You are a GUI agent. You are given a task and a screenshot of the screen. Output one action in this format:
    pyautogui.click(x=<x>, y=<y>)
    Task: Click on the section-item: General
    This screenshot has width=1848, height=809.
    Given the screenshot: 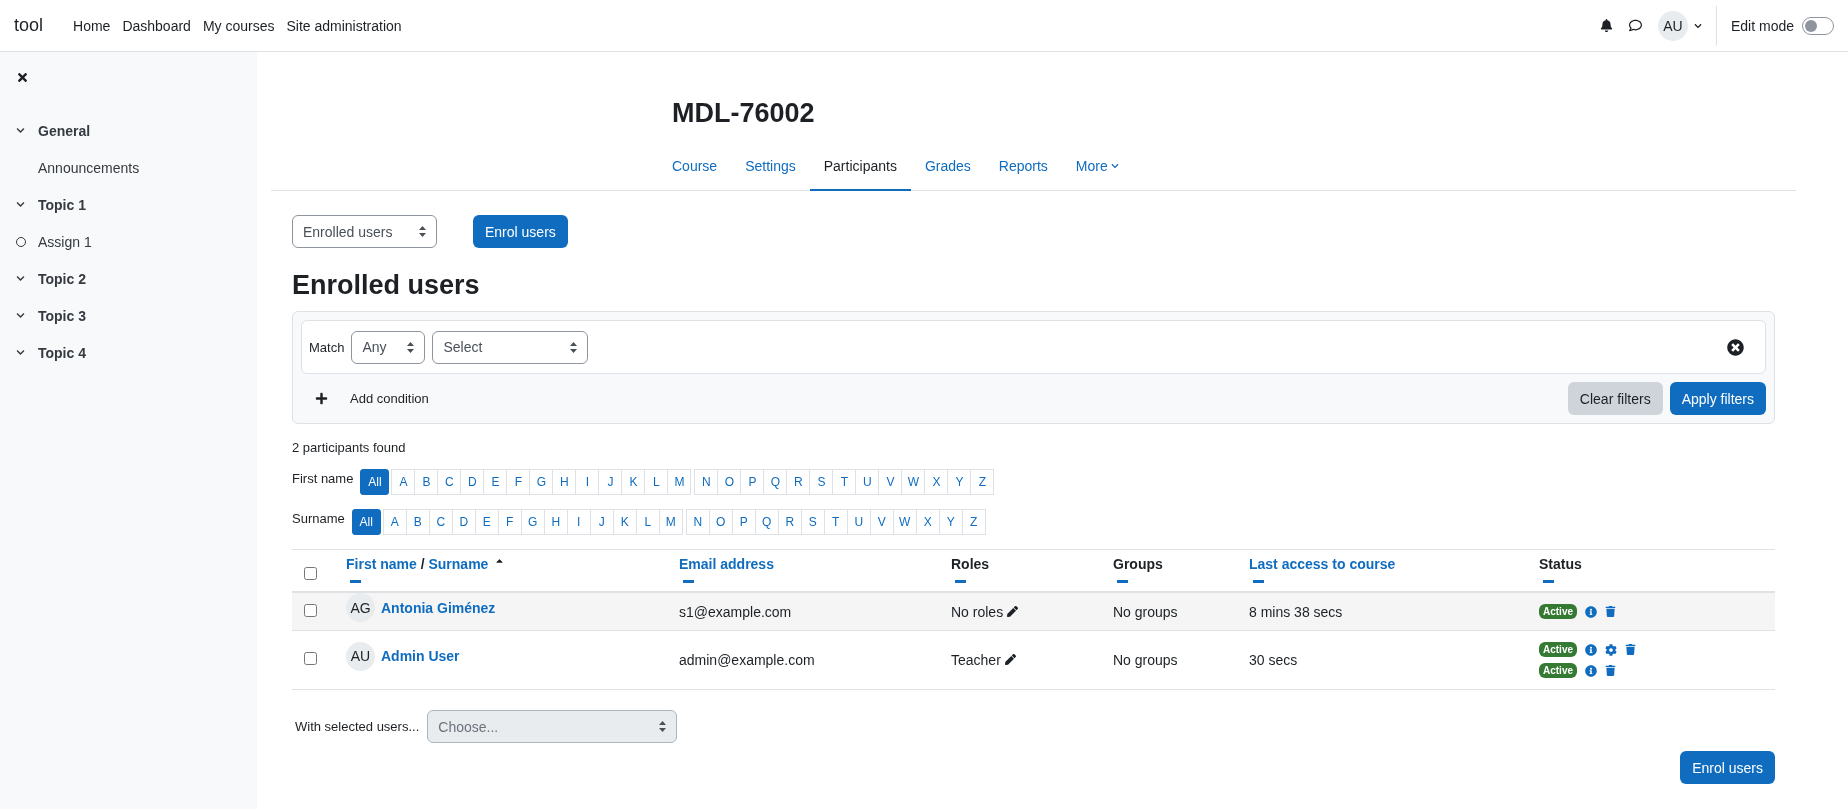 What is the action you would take?
    pyautogui.click(x=128, y=130)
    